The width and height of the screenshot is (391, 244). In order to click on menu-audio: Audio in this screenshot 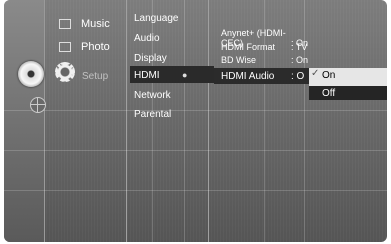, I will do `click(147, 38)`.